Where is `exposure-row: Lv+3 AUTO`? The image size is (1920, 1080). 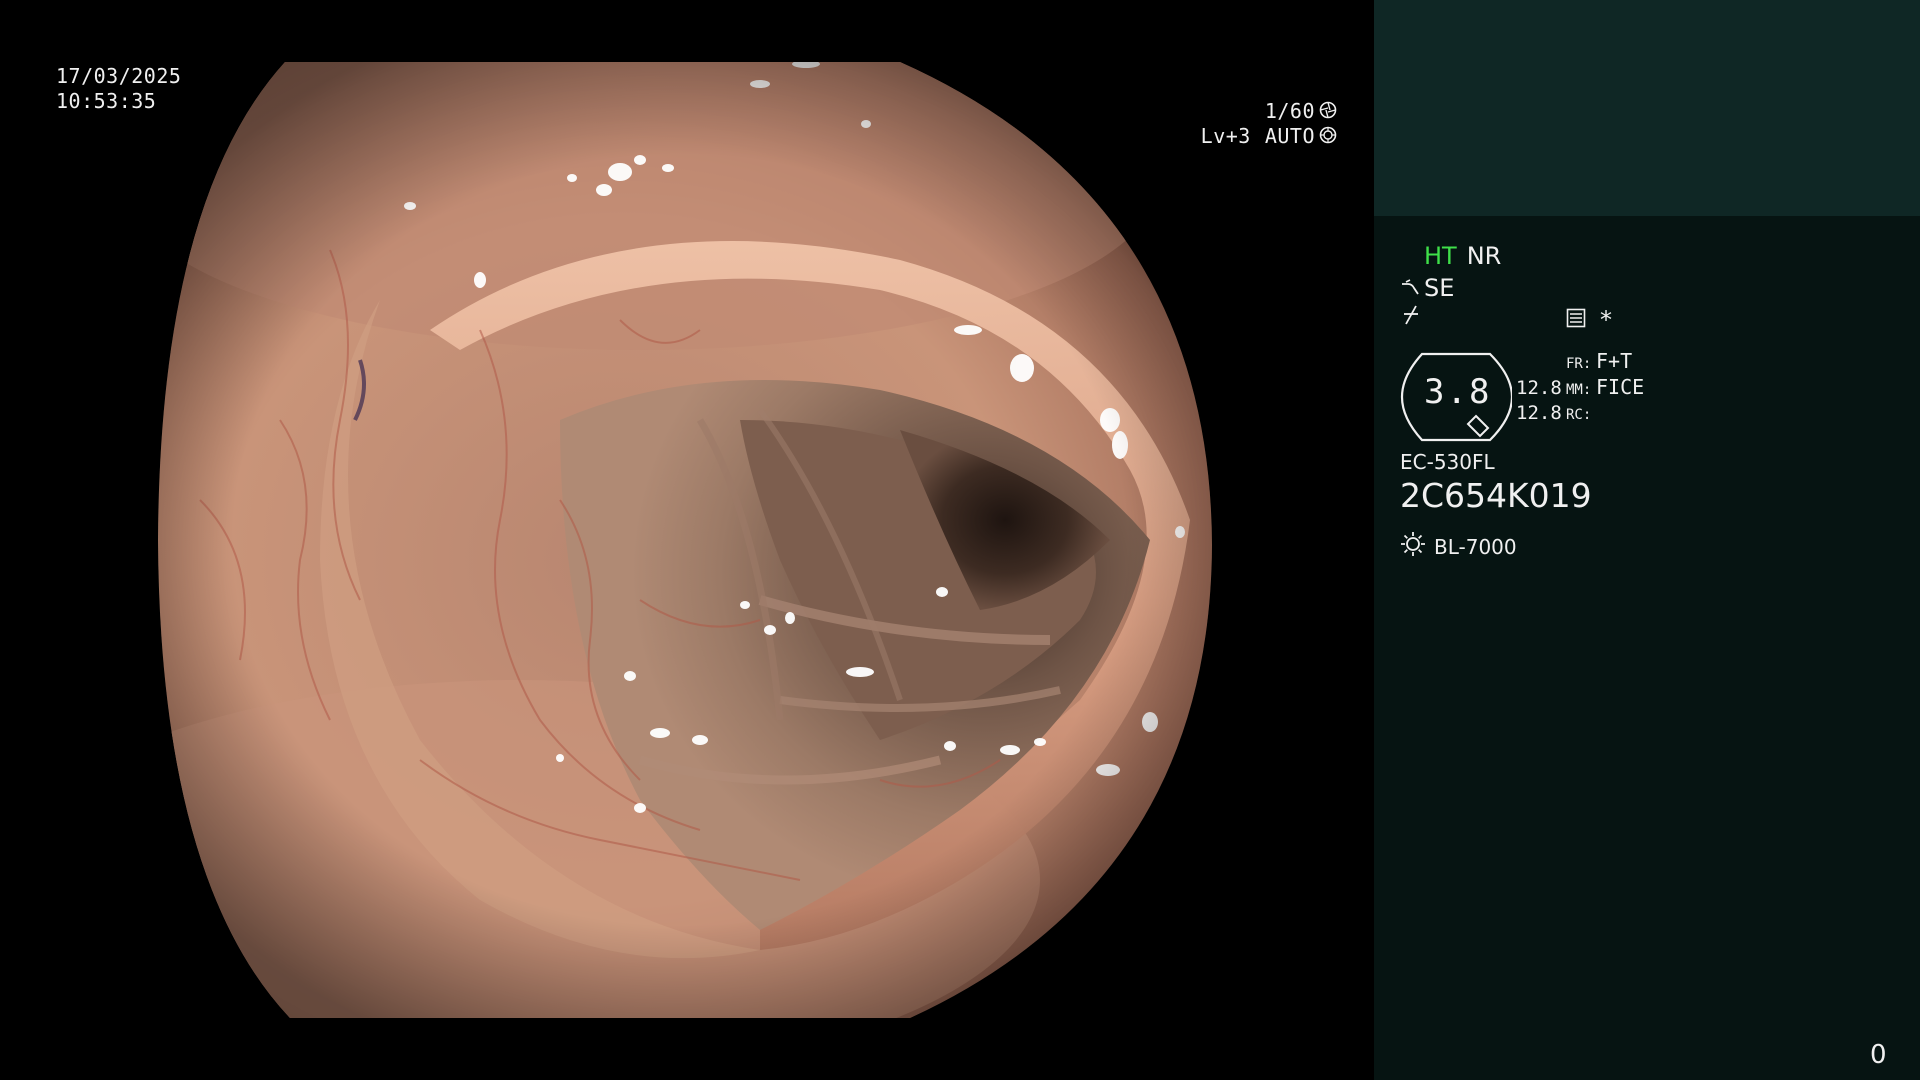 exposure-row: Lv+3 AUTO is located at coordinates (1269, 136).